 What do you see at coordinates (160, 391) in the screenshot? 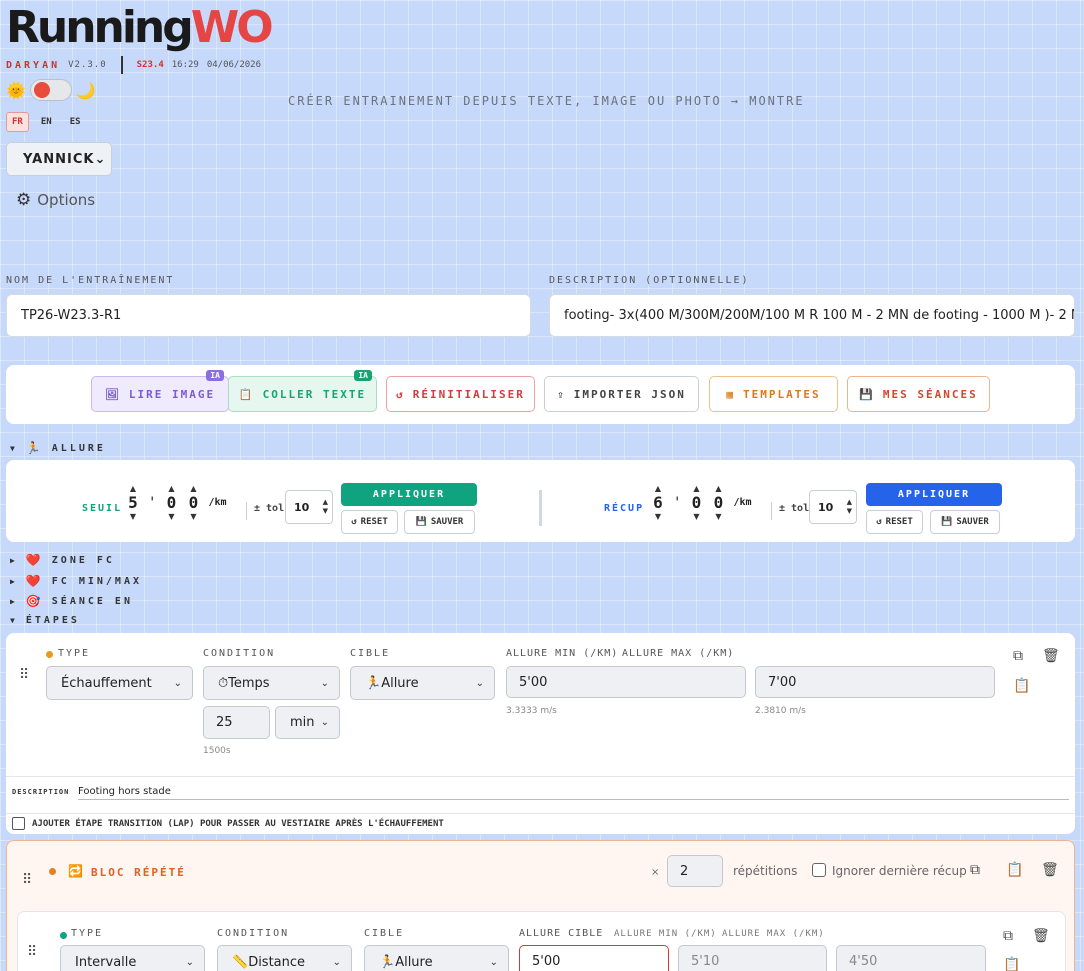
I see `read-image-button: 🖼 LIRE IMAGE IA` at bounding box center [160, 391].